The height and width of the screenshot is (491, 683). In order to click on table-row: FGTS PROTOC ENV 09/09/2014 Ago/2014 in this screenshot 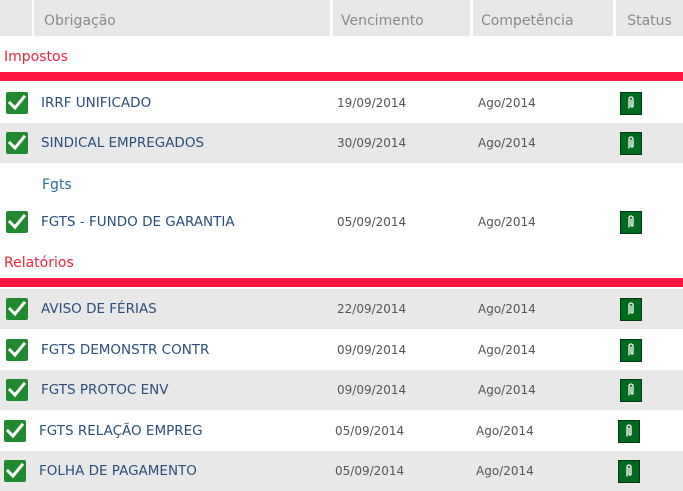, I will do `click(341, 390)`.